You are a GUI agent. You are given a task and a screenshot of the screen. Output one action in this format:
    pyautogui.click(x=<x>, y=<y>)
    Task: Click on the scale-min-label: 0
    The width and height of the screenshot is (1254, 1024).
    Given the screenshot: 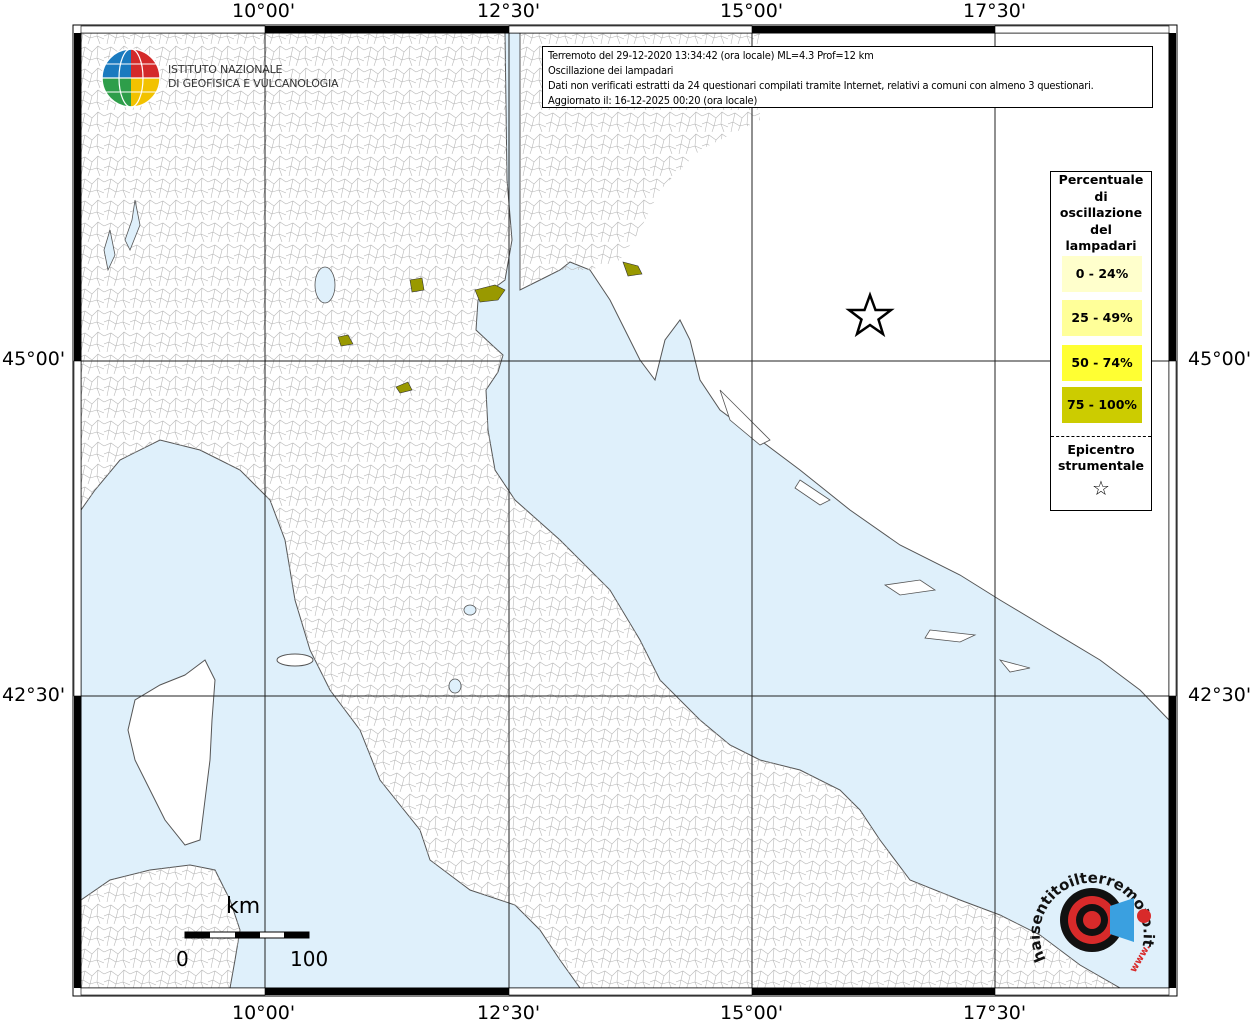 What is the action you would take?
    pyautogui.click(x=182, y=959)
    